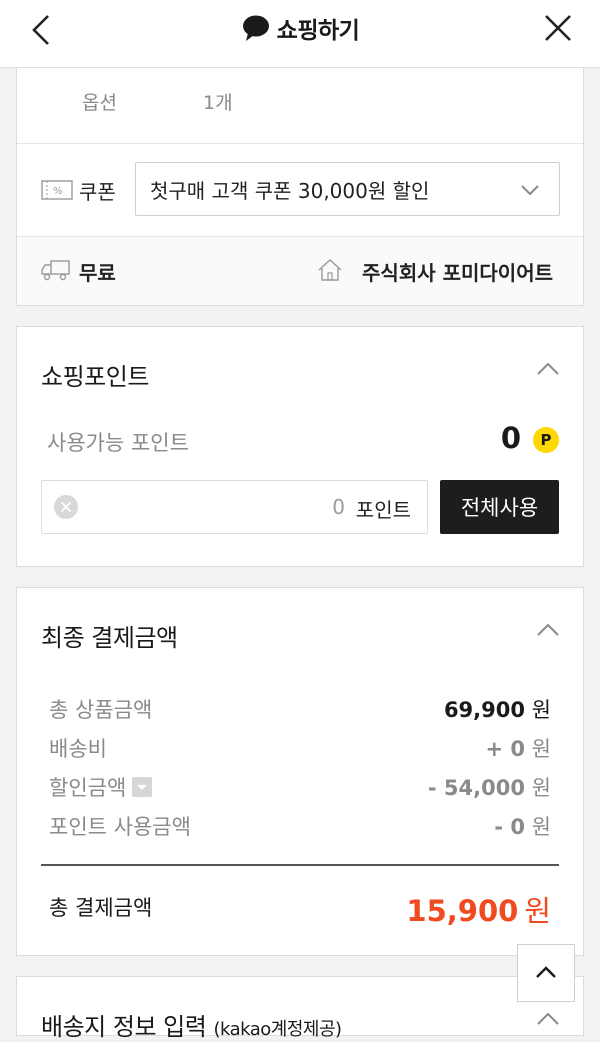 This screenshot has width=600, height=1042. Describe the element at coordinates (55, 270) in the screenshot. I see `truck-icon` at that location.